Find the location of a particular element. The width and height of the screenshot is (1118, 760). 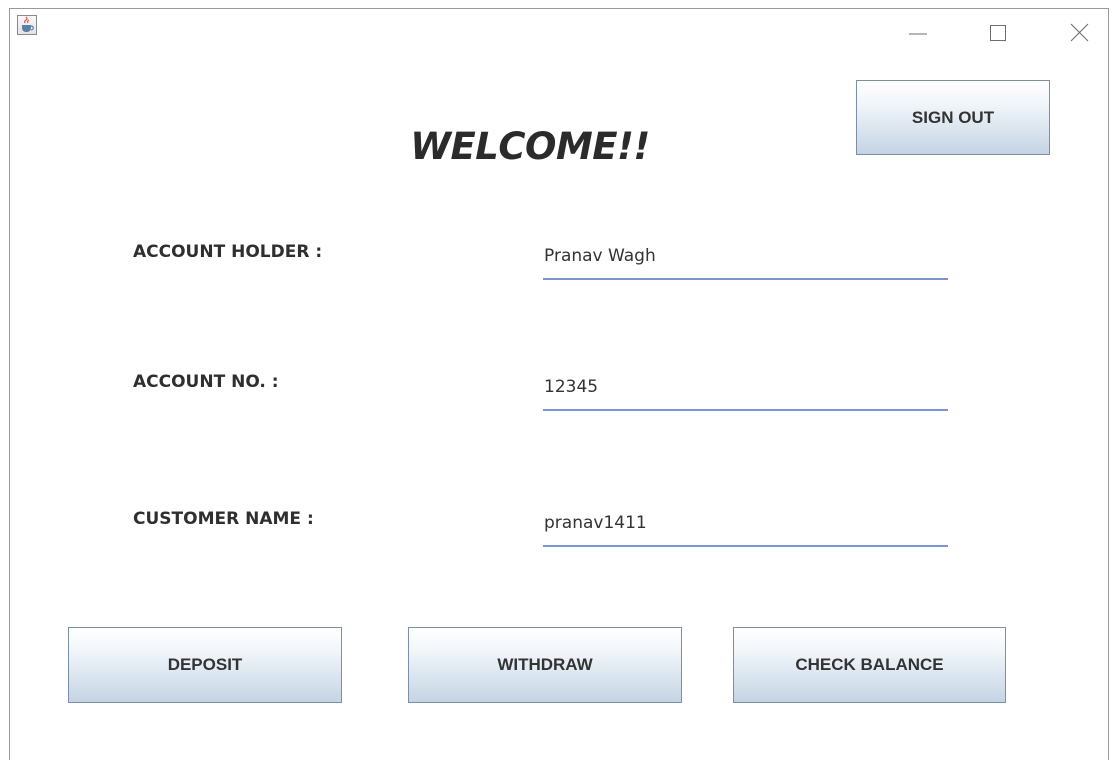

minimize-icon is located at coordinates (918, 34).